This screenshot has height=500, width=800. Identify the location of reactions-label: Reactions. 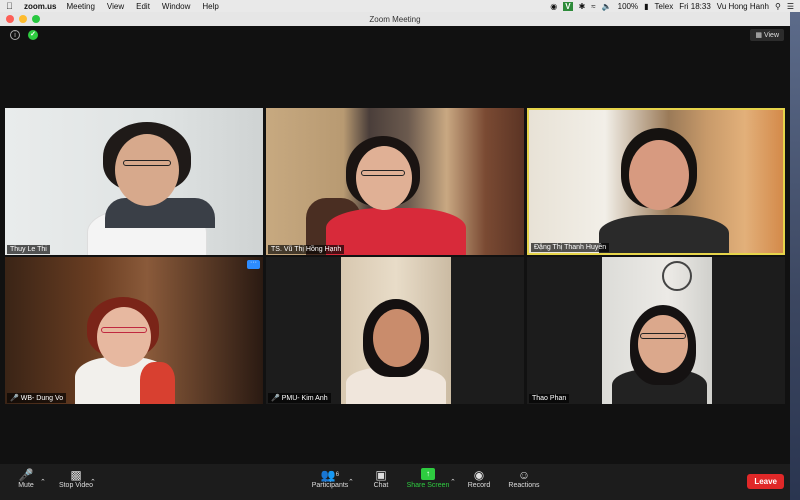
(524, 485).